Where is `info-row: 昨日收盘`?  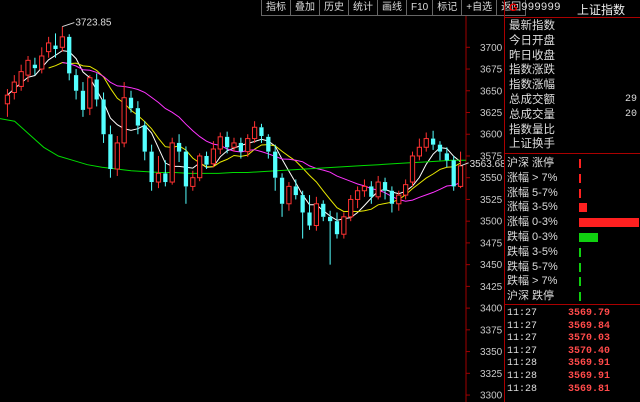
info-row: 昨日收盘 is located at coordinates (573, 56).